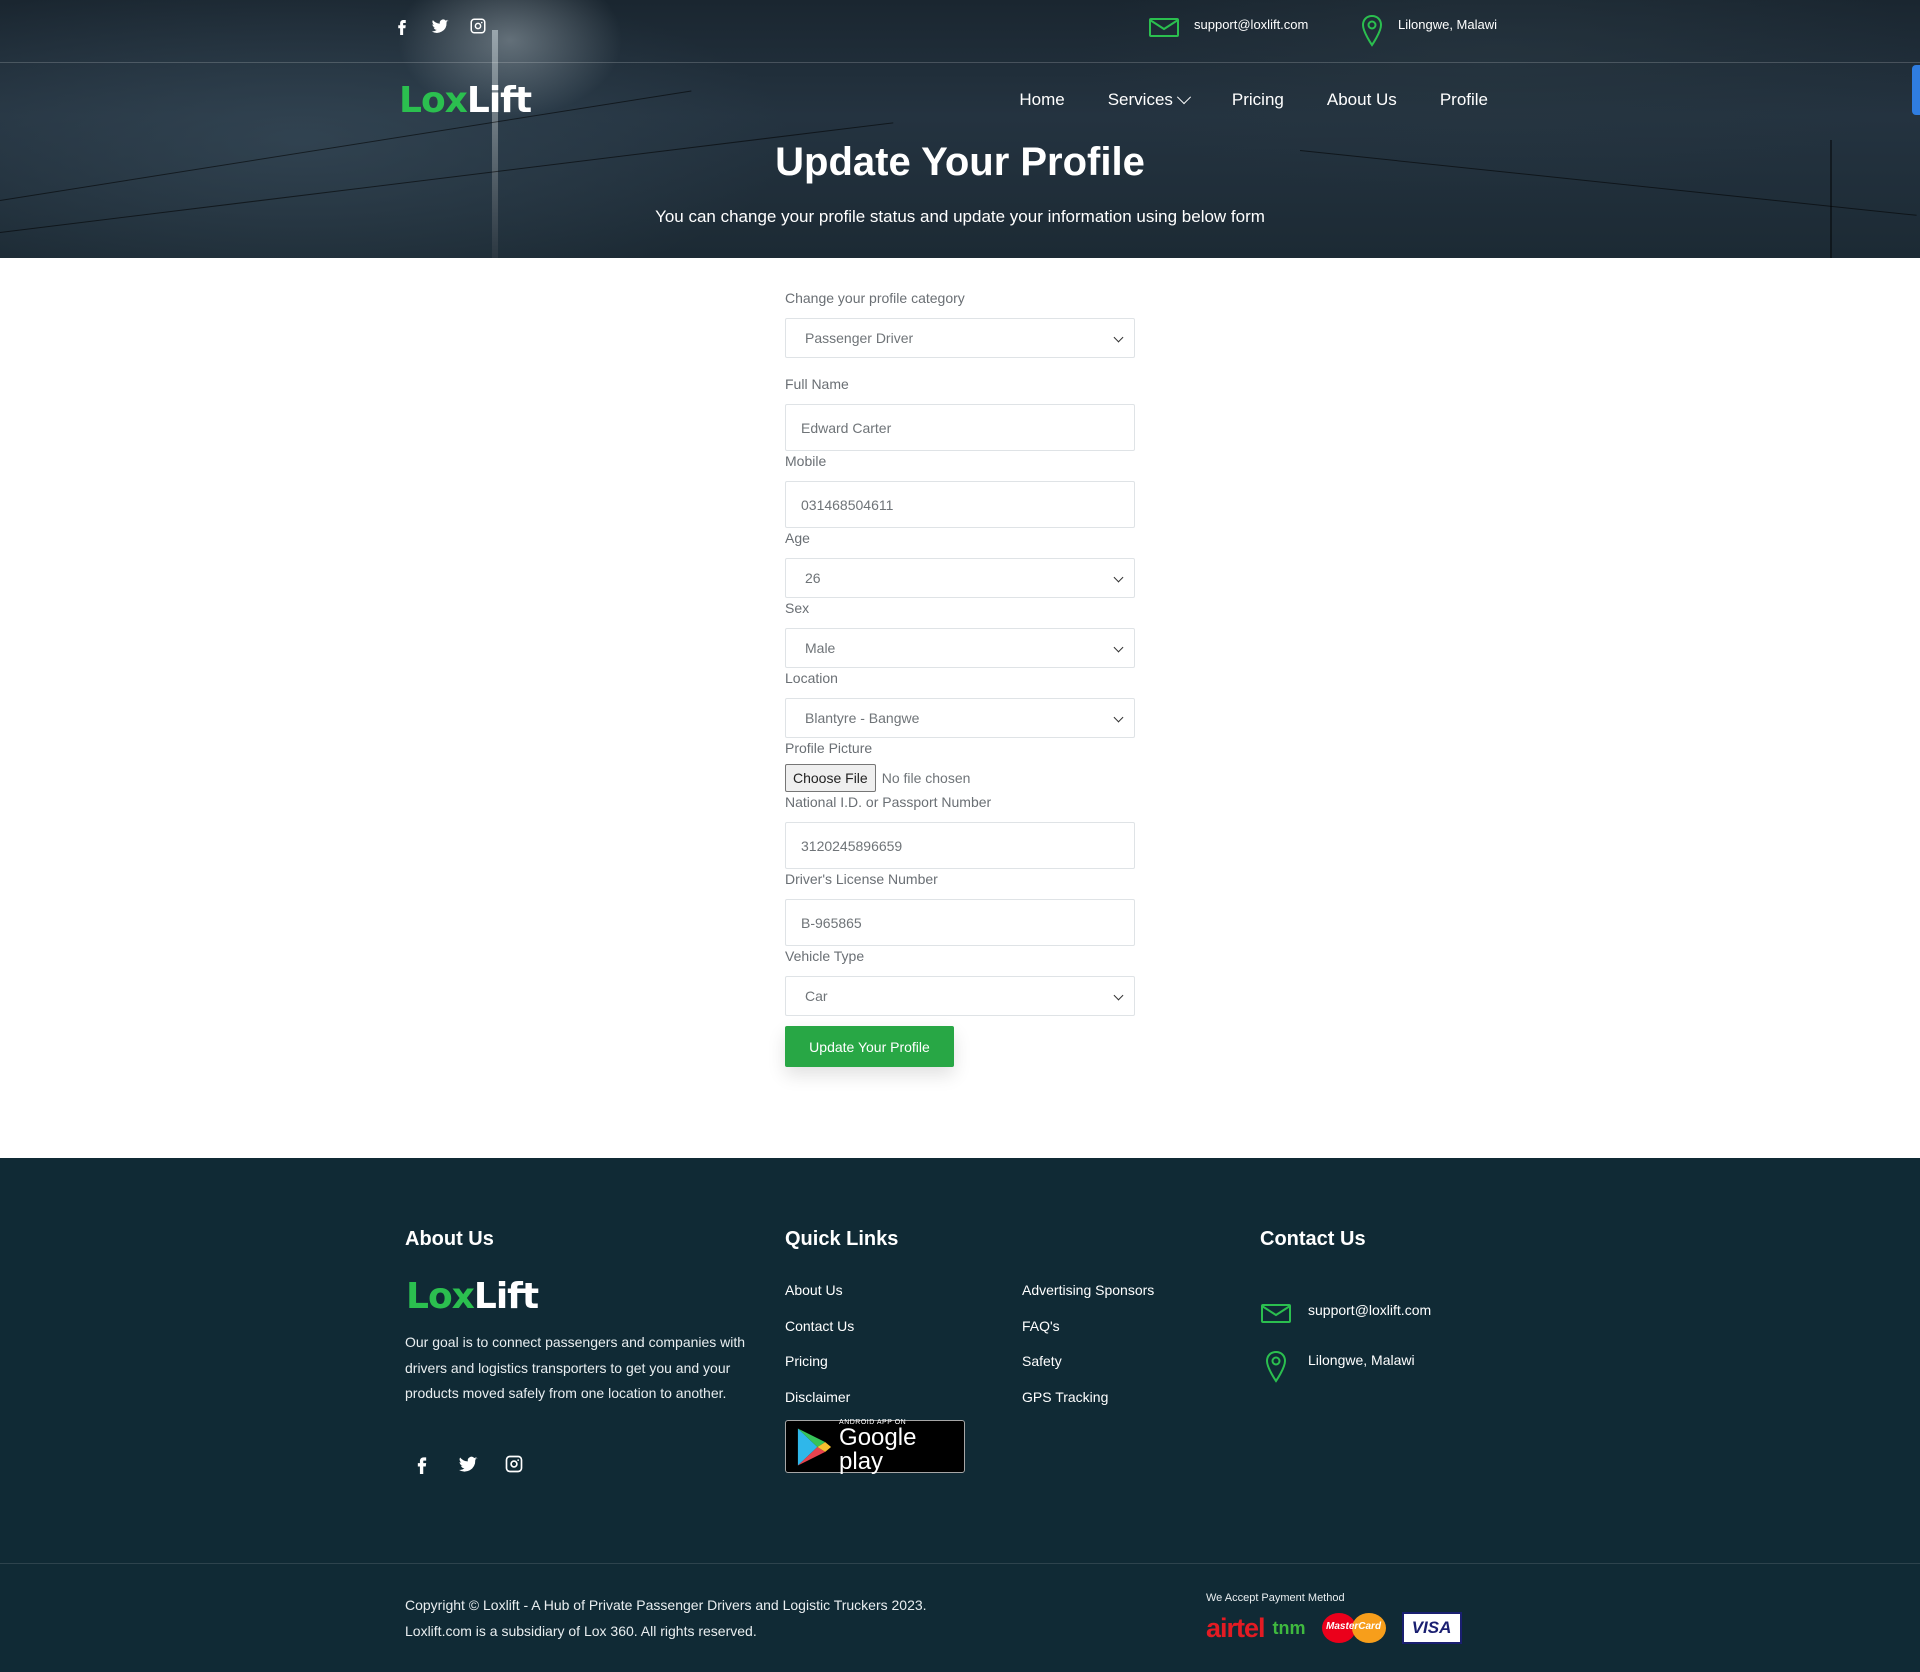 This screenshot has width=1920, height=1672. Describe the element at coordinates (797, 538) in the screenshot. I see `age-label: Age` at that location.